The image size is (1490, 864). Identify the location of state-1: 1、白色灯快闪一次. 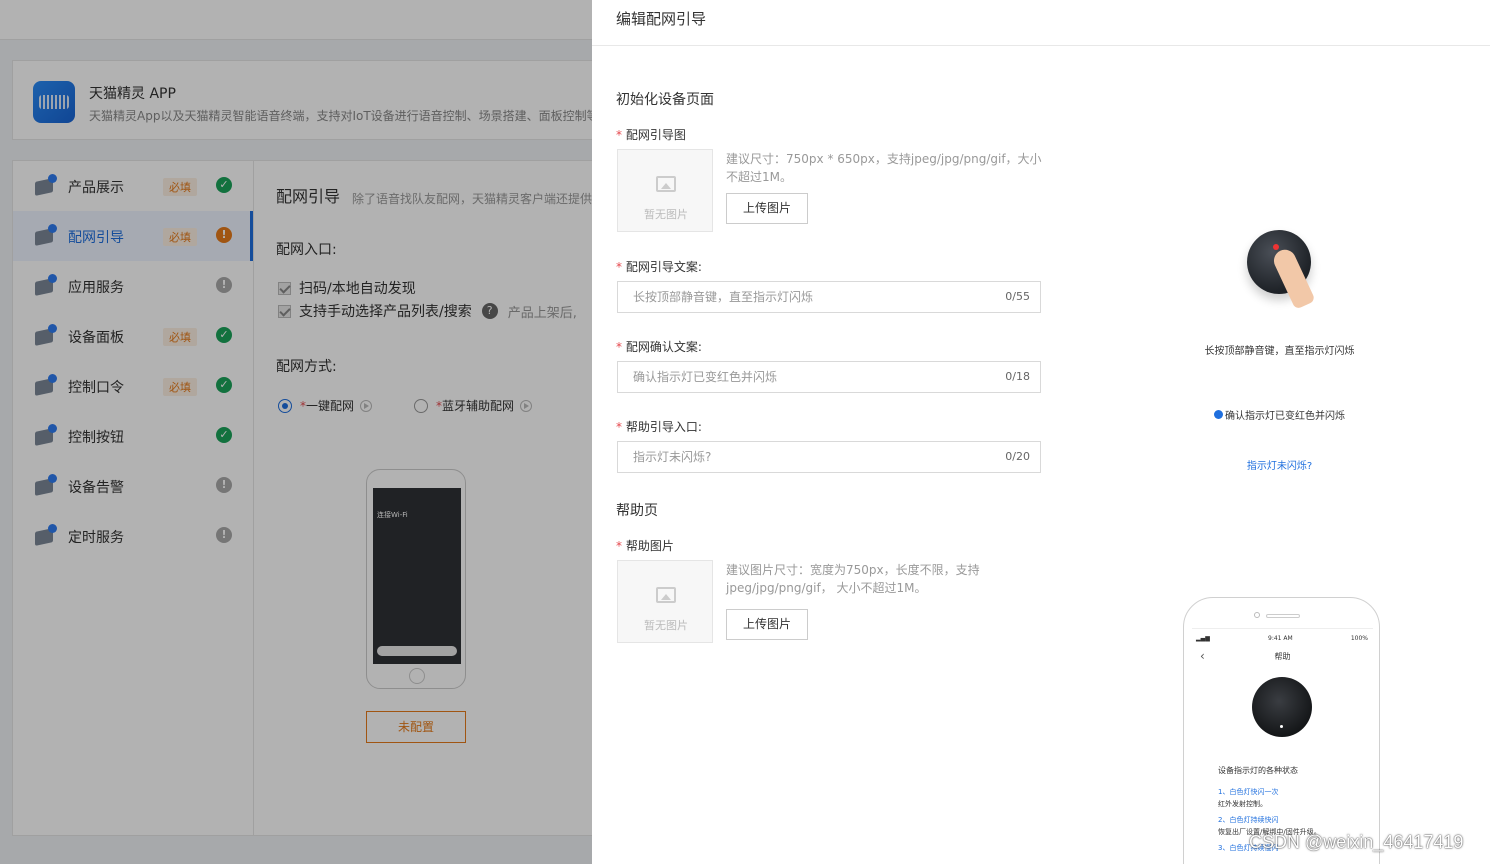
(1248, 792).